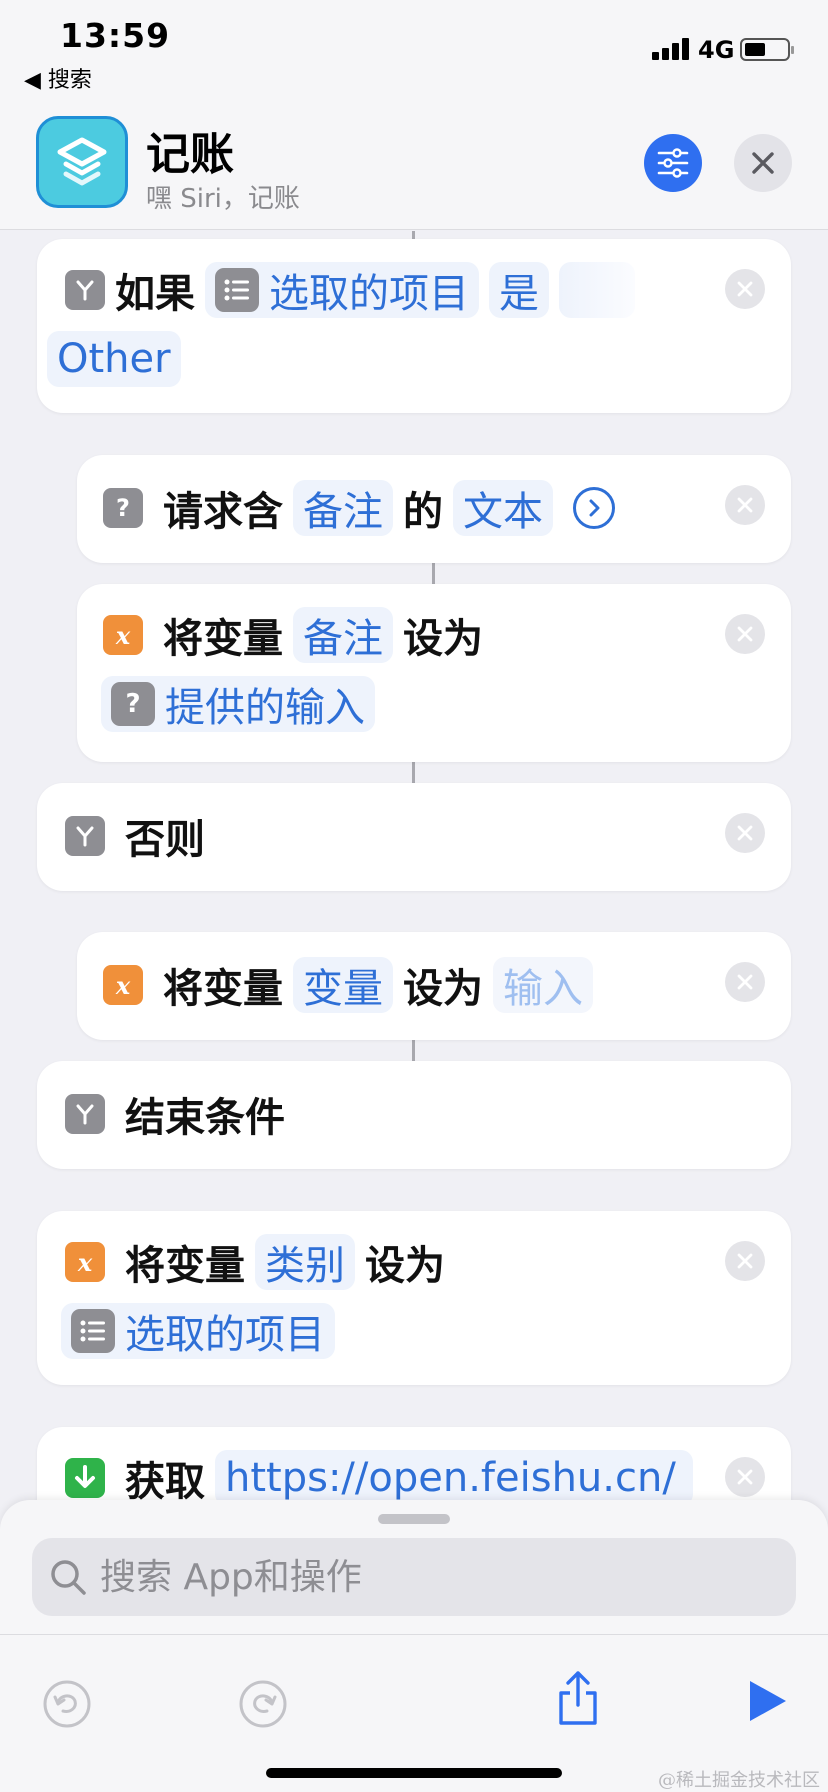 Image resolution: width=828 pixels, height=1792 pixels. Describe the element at coordinates (414, 837) in the screenshot. I see `otherwise-card: 否则` at that location.